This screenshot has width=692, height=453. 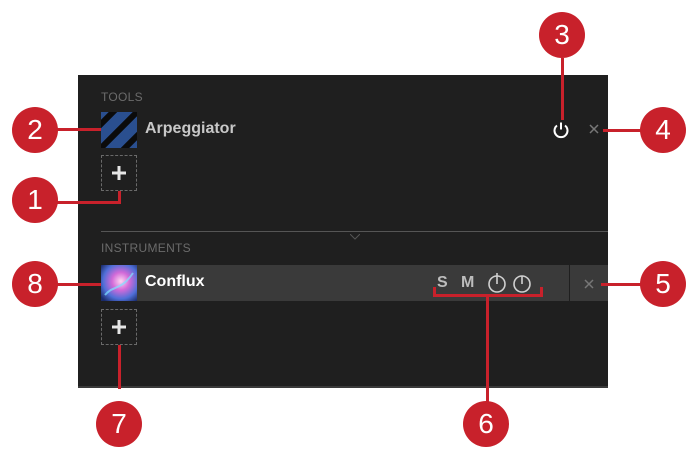 What do you see at coordinates (119, 367) in the screenshot?
I see `callout-7-line` at bounding box center [119, 367].